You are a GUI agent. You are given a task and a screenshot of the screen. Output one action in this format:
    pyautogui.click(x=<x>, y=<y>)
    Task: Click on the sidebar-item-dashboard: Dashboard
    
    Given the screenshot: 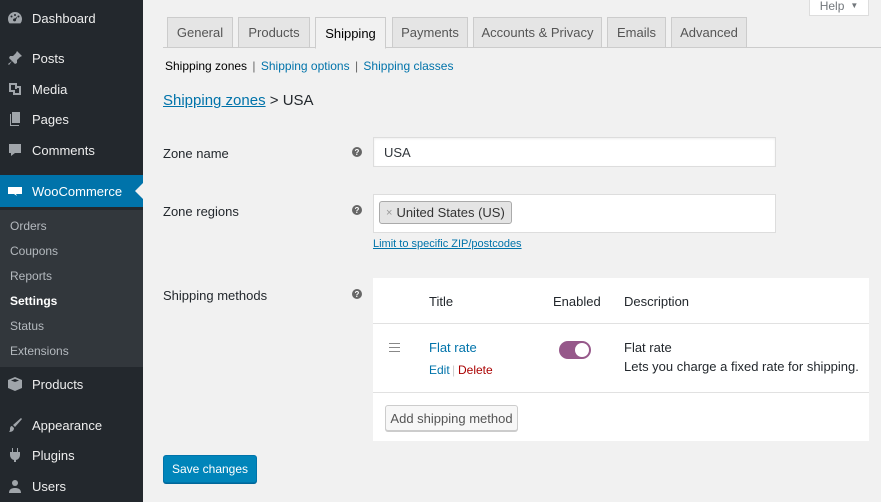 What is the action you would take?
    pyautogui.click(x=71, y=18)
    